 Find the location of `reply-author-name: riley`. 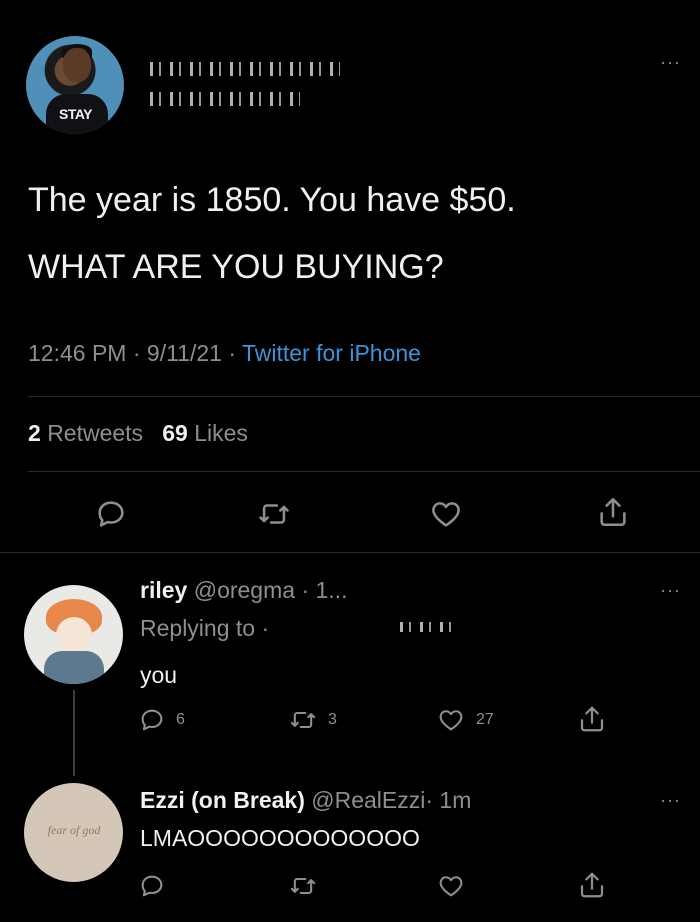

reply-author-name: riley is located at coordinates (163, 590).